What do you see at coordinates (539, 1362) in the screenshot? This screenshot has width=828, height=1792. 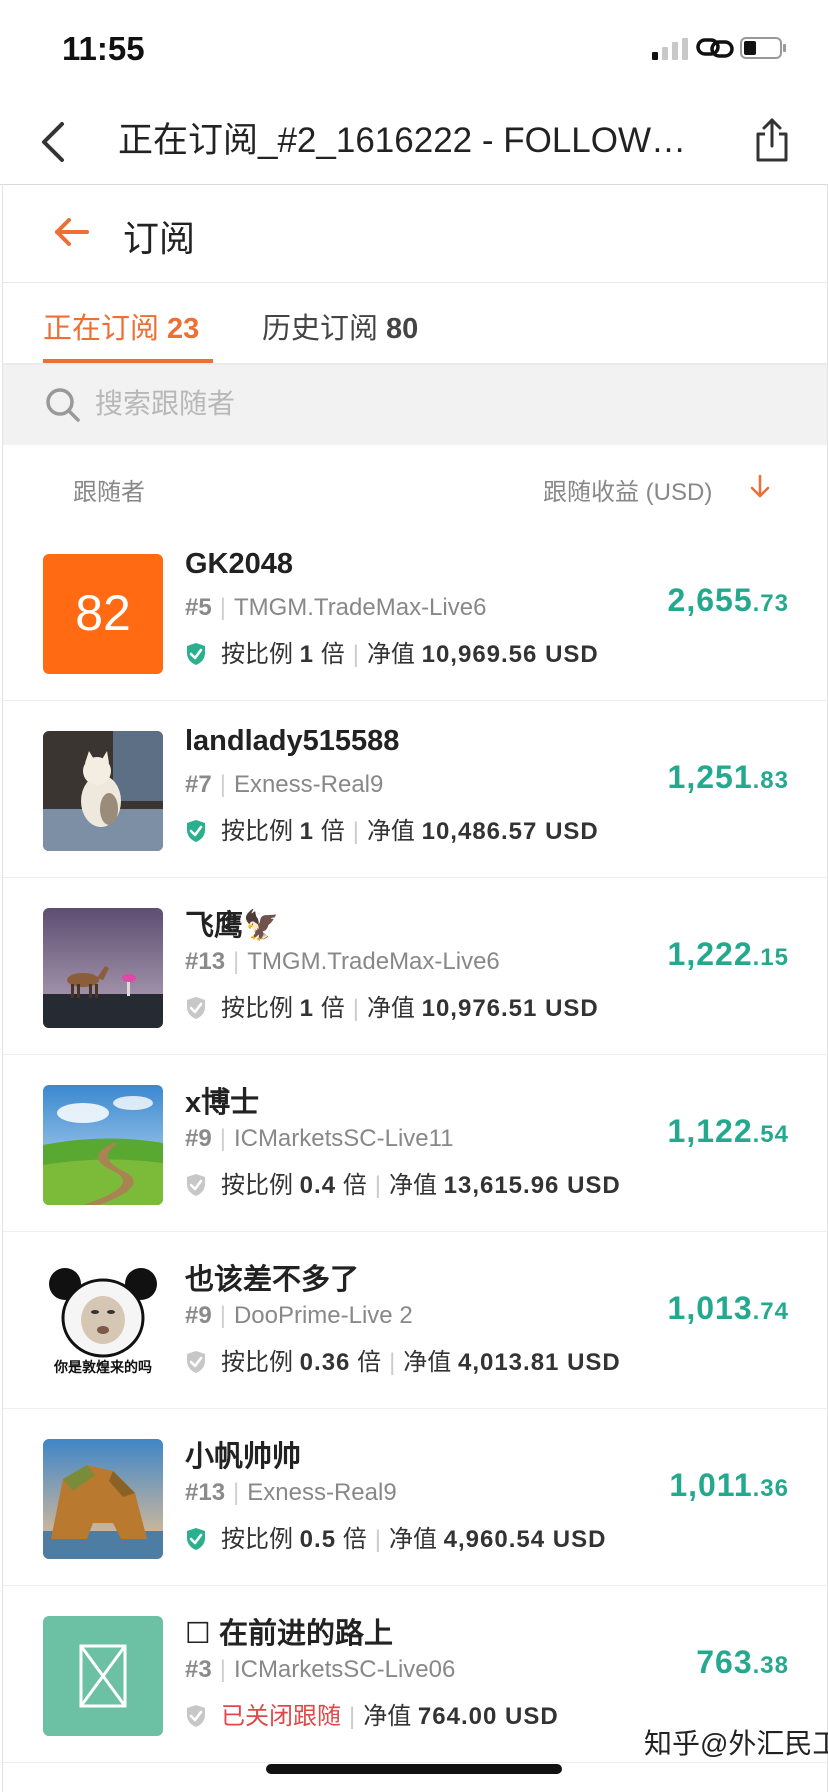 I see `equity-value: 4,013.81 USD` at bounding box center [539, 1362].